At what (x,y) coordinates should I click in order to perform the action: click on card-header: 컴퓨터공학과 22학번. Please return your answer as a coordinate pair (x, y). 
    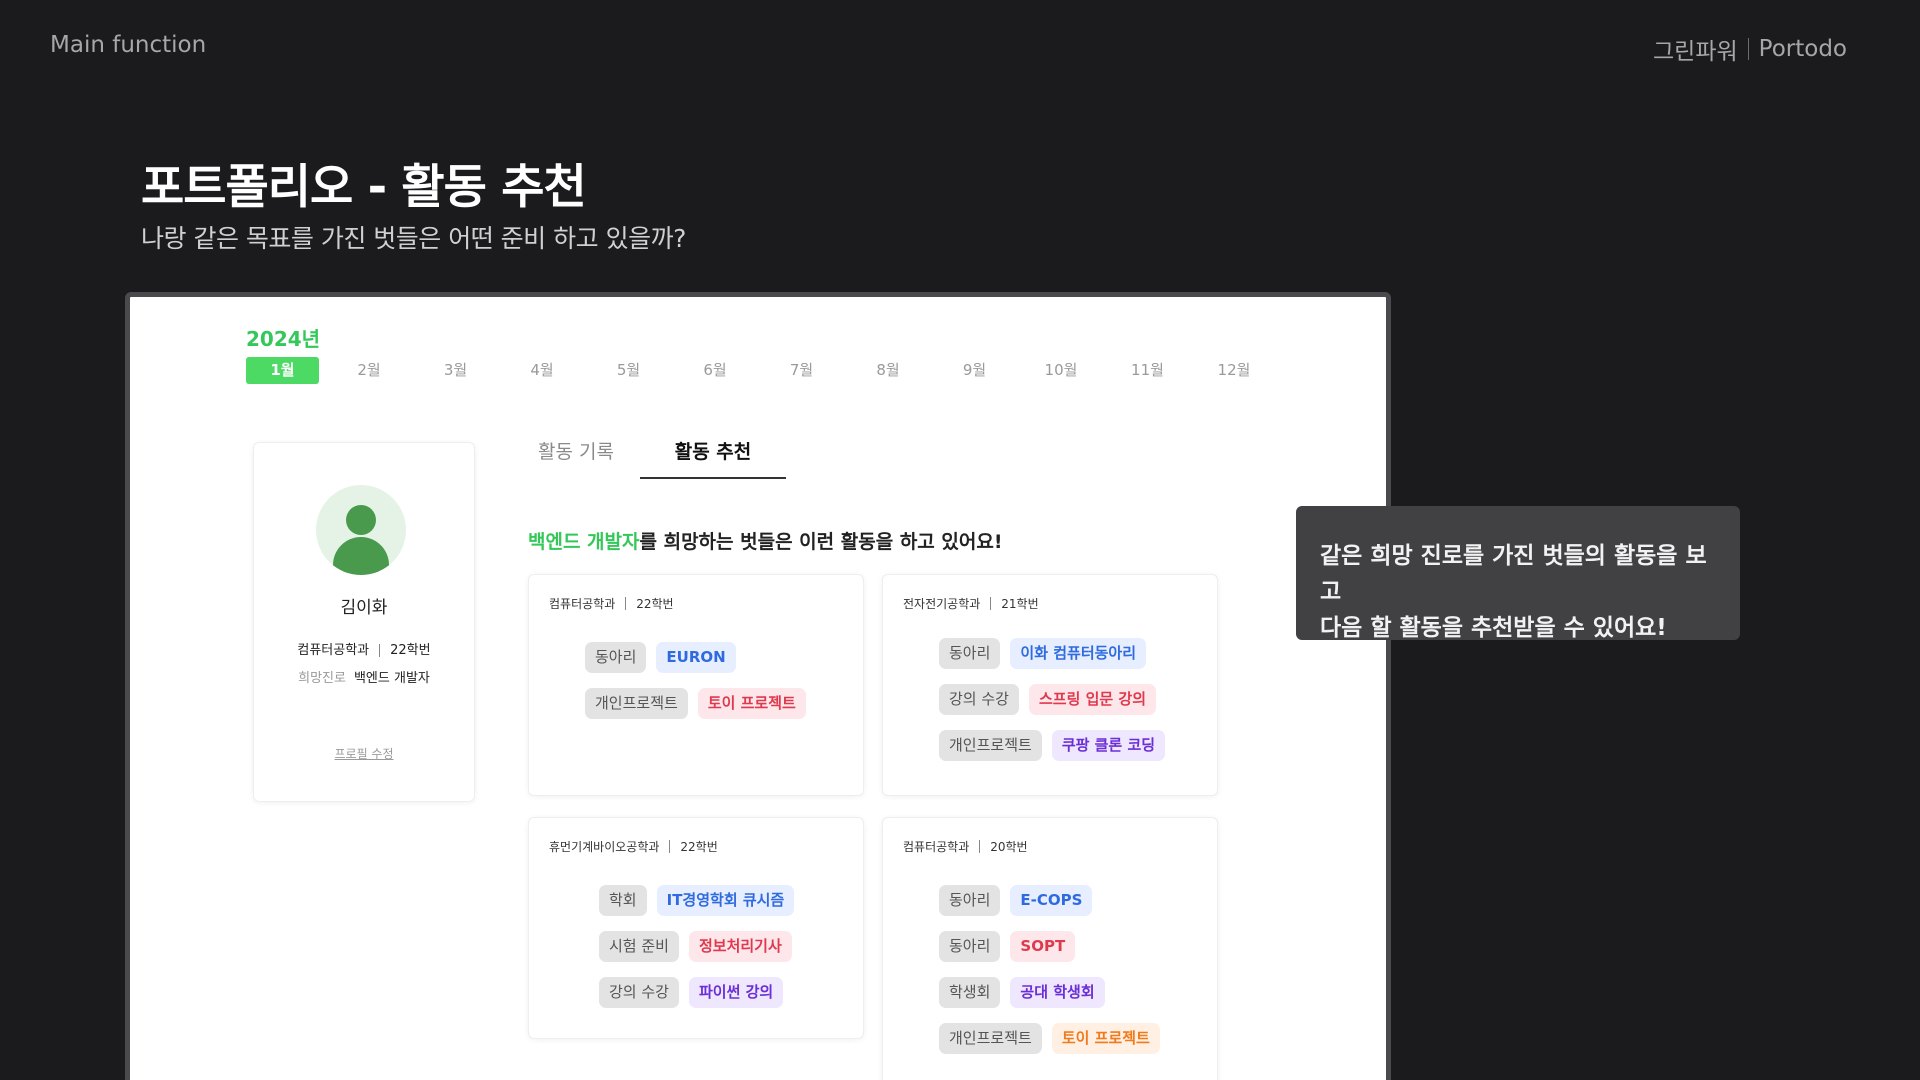
    Looking at the image, I should click on (611, 603).